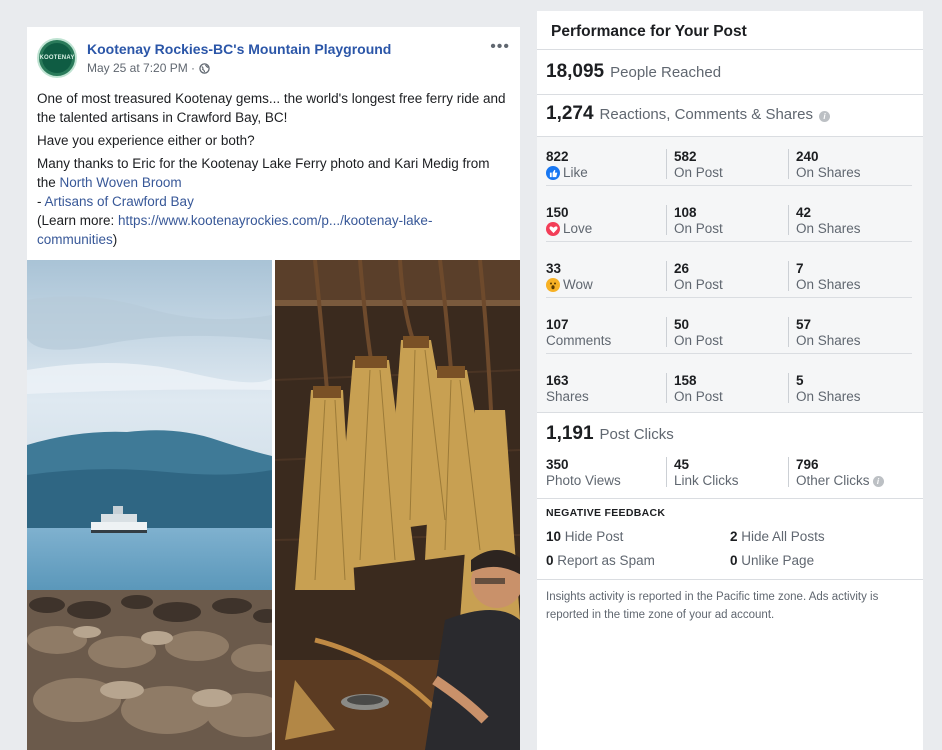 The height and width of the screenshot is (750, 942). I want to click on on-post-cell: 50 On Post, so click(694, 332).